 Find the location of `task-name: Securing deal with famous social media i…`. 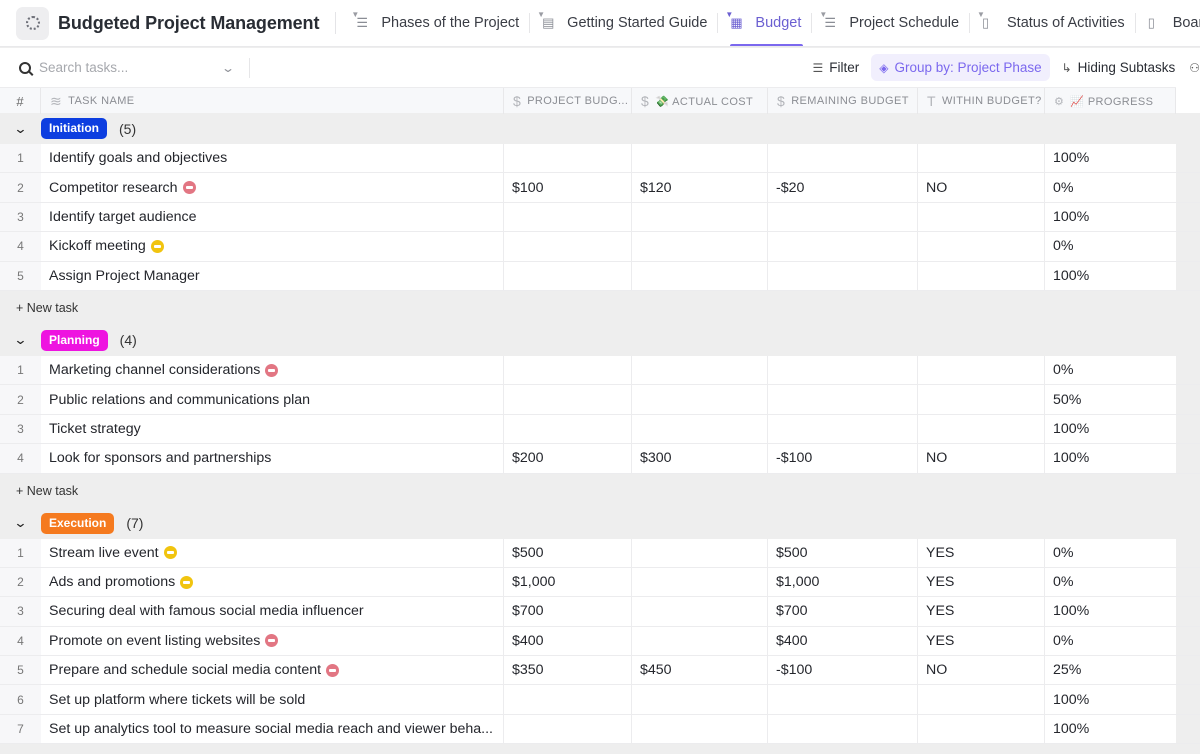

task-name: Securing deal with famous social media i… is located at coordinates (206, 611).